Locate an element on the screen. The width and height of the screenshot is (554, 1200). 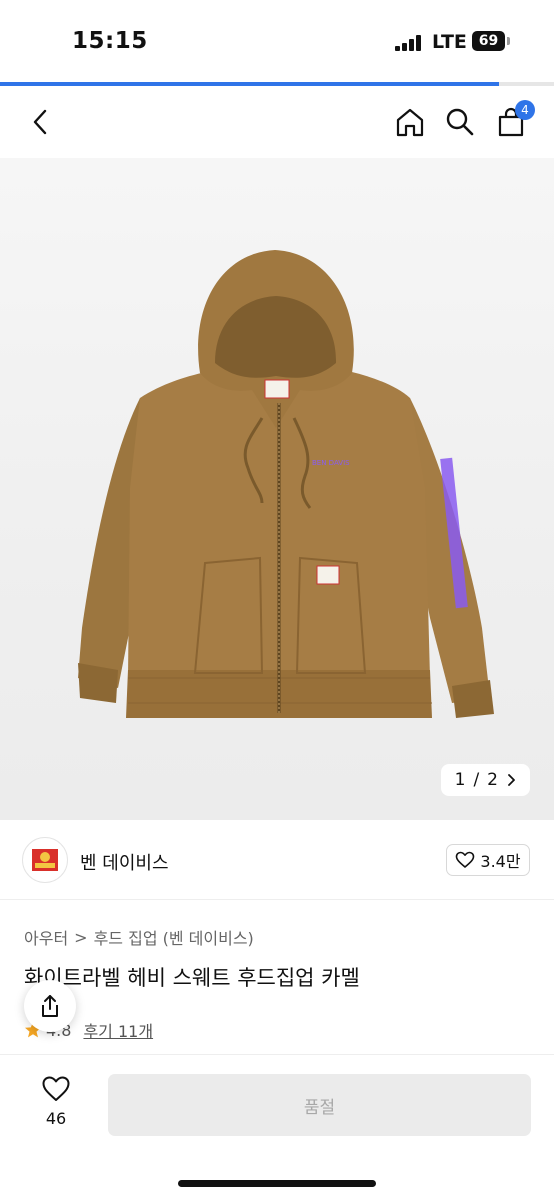
brand-logo is located at coordinates (45, 860).